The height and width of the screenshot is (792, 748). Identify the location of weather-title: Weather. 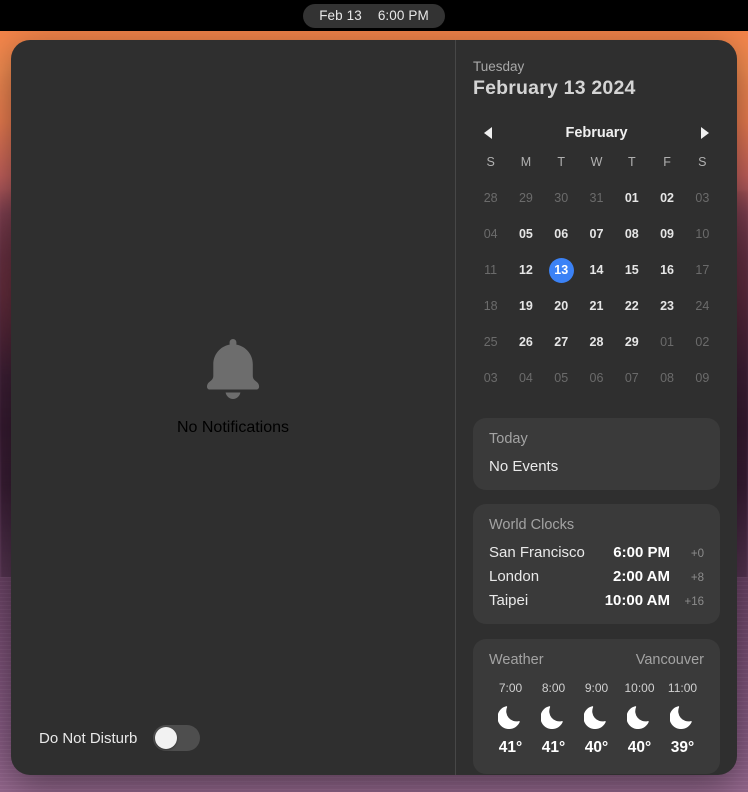
(516, 660).